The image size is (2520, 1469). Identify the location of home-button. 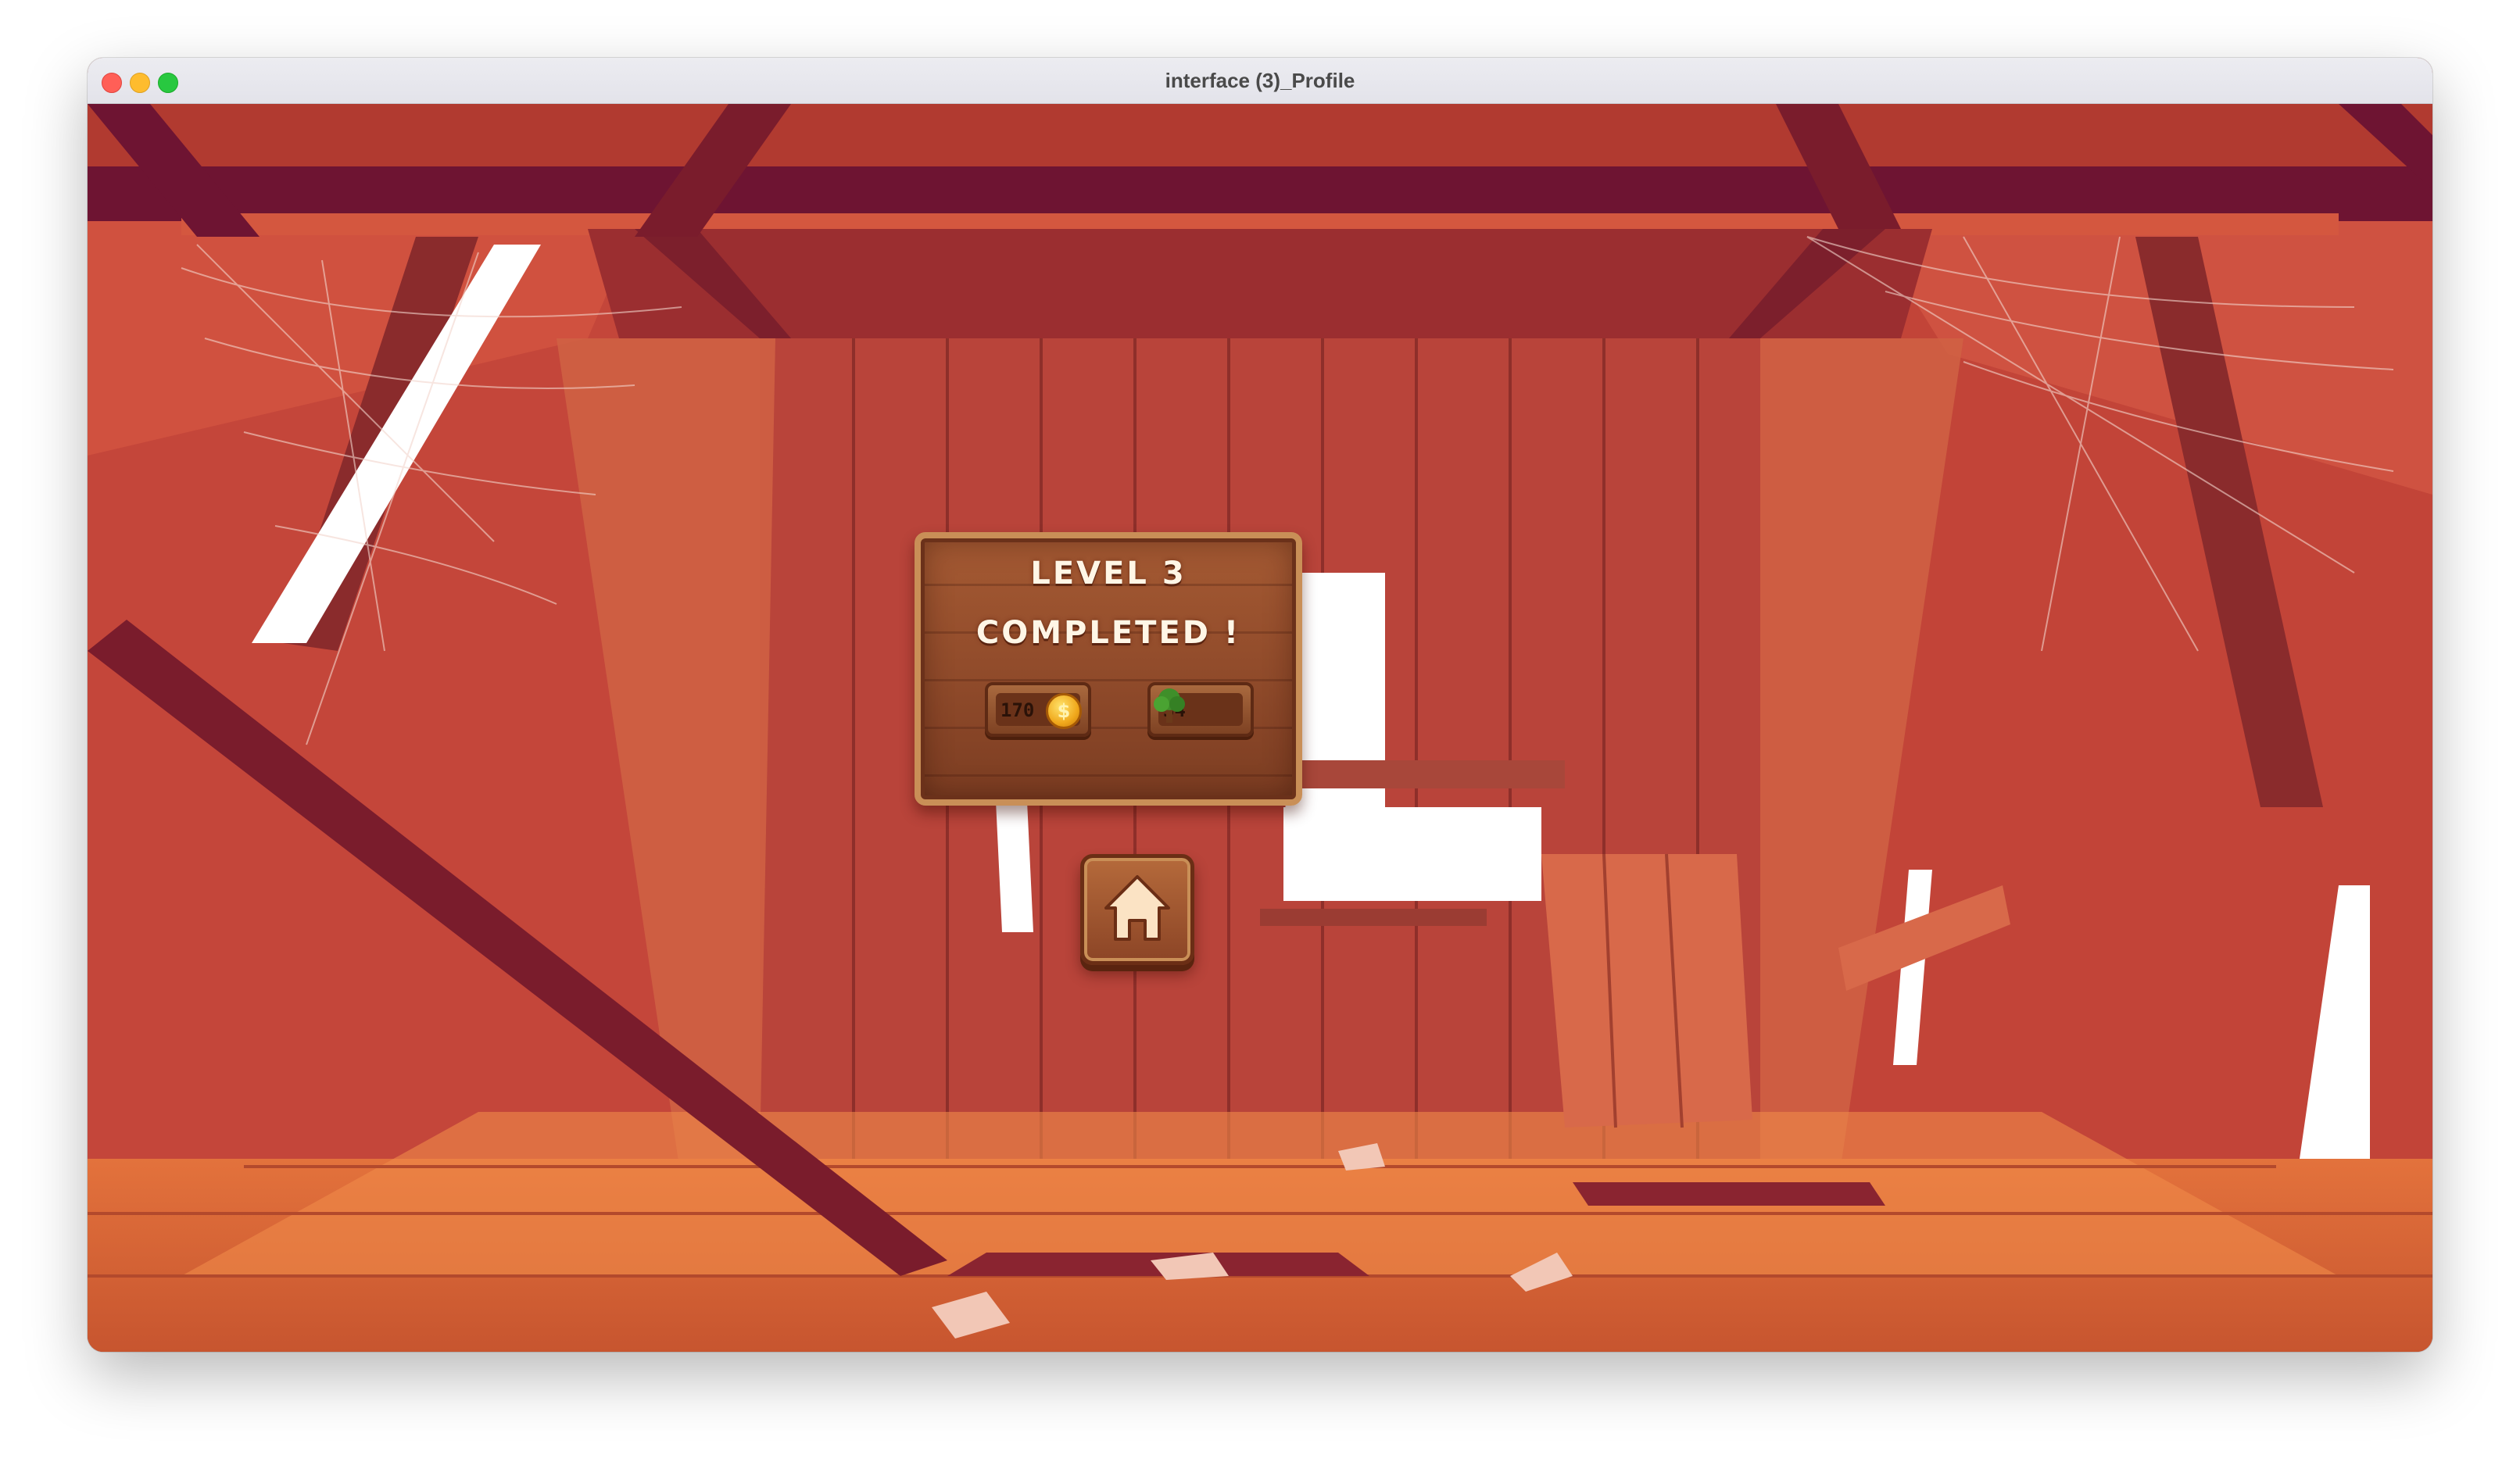
(1137, 909).